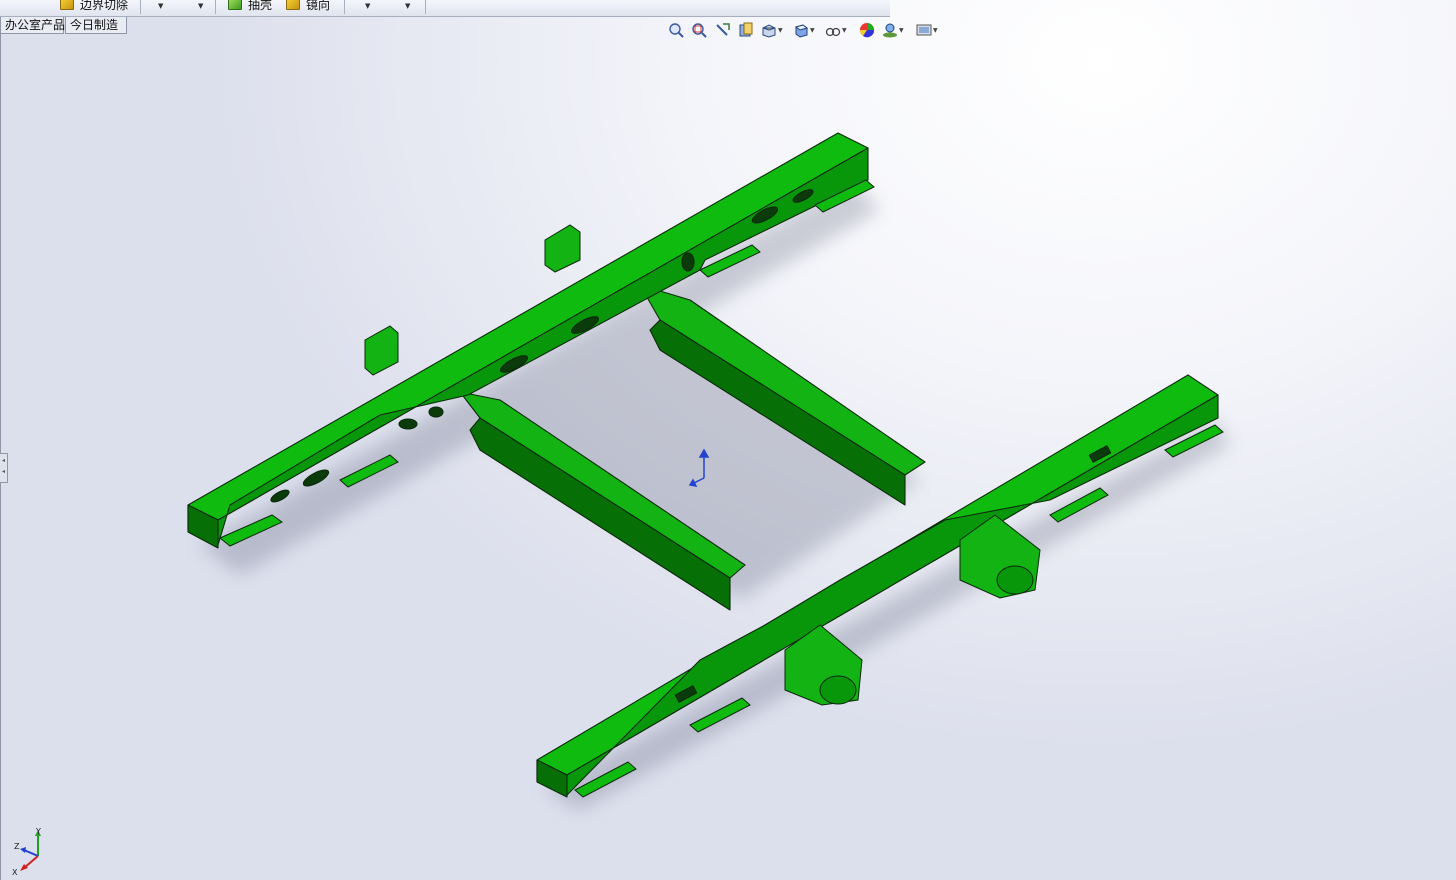 The width and height of the screenshot is (1456, 880). Describe the element at coordinates (445, 8) in the screenshot. I see `feature-toolbar: 边界切除 ▼ ▼ 抽壳 镜向 ▼ ▼` at that location.